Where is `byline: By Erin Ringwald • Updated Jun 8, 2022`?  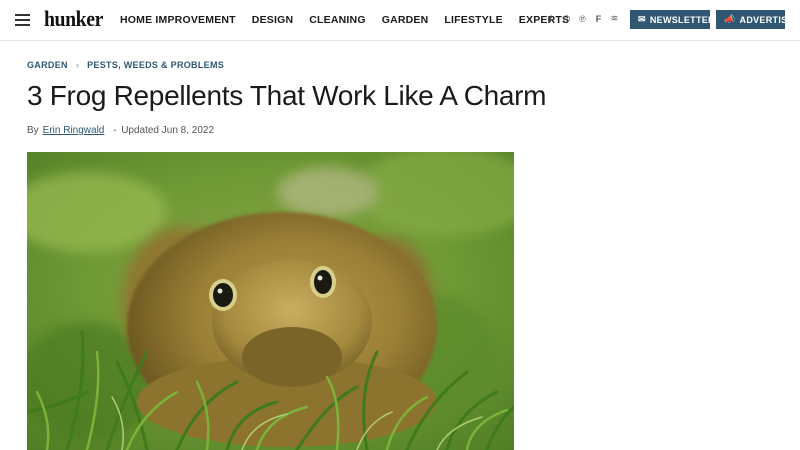 byline: By Erin Ringwald • Updated Jun 8, 2022 is located at coordinates (120, 130).